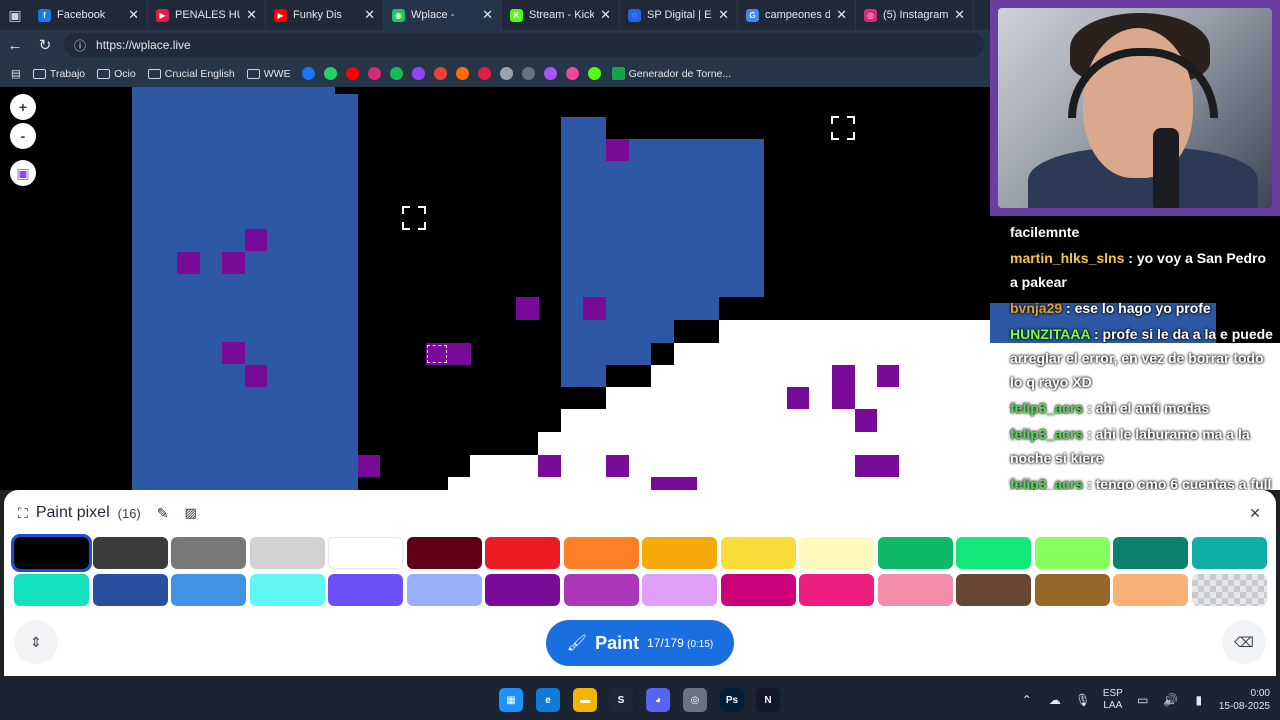 The image size is (1280, 720). Describe the element at coordinates (679, 15) in the screenshot. I see `tab-item: ◌ SP Digital | Exp ✕` at that location.